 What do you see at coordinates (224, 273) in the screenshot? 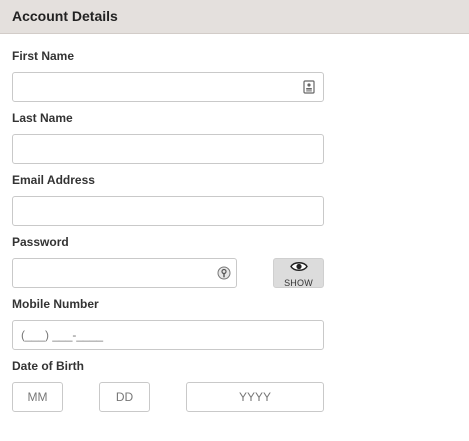
I see `password-key-icon` at bounding box center [224, 273].